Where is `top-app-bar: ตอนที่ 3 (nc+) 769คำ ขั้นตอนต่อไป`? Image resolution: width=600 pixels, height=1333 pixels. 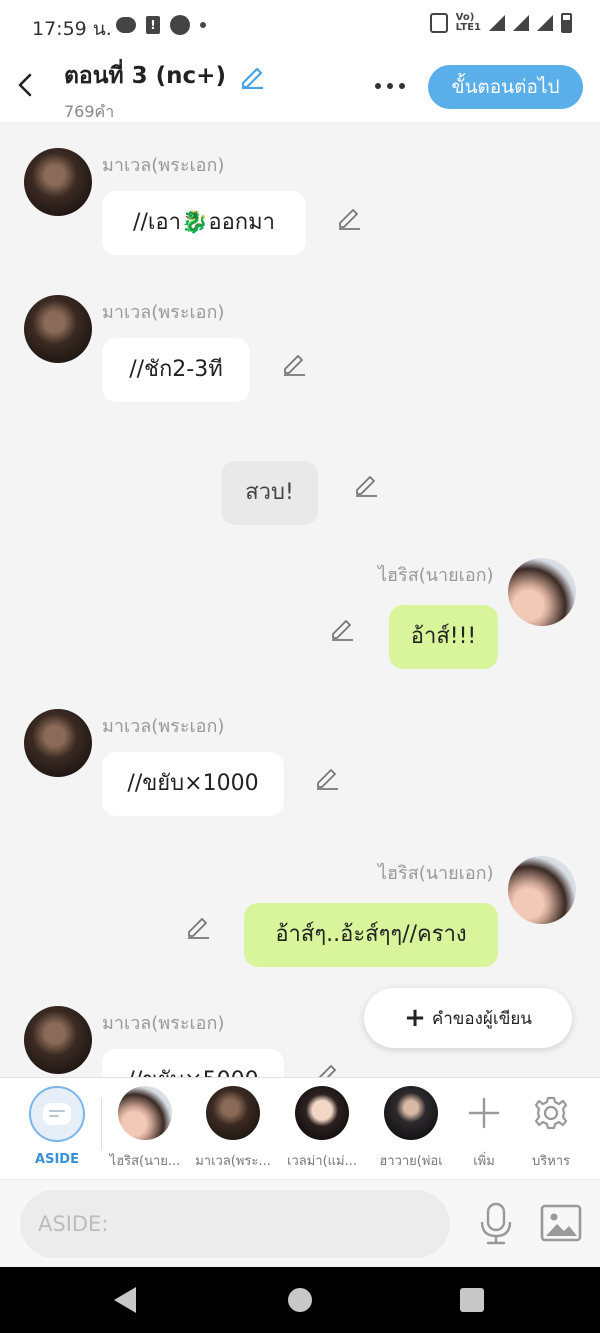
top-app-bar: ตอนที่ 3 (nc+) 769คำ ขั้นตอนต่อไป is located at coordinates (300, 87).